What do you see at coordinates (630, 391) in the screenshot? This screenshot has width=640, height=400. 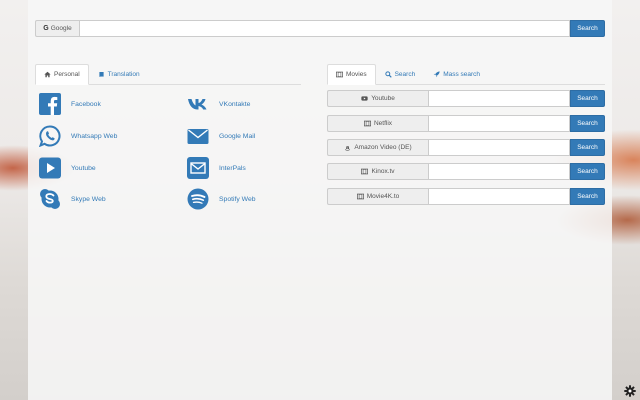 I see `gear-icon` at bounding box center [630, 391].